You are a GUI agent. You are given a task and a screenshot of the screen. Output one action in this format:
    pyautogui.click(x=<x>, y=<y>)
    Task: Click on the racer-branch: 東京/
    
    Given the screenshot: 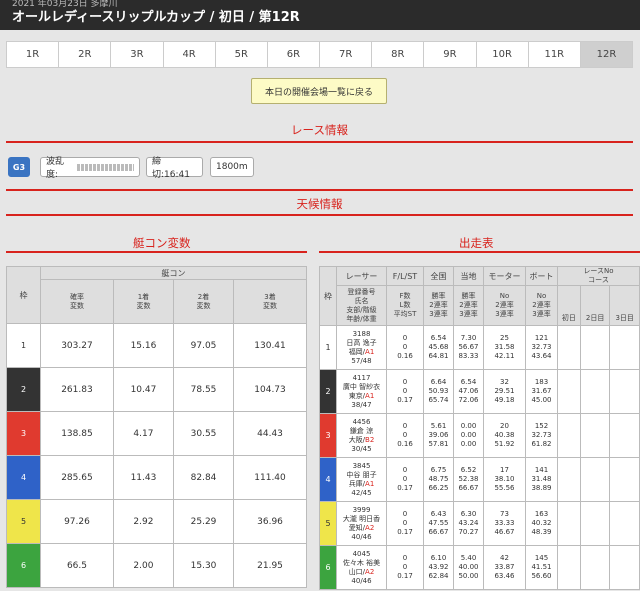 What is the action you would take?
    pyautogui.click(x=357, y=395)
    